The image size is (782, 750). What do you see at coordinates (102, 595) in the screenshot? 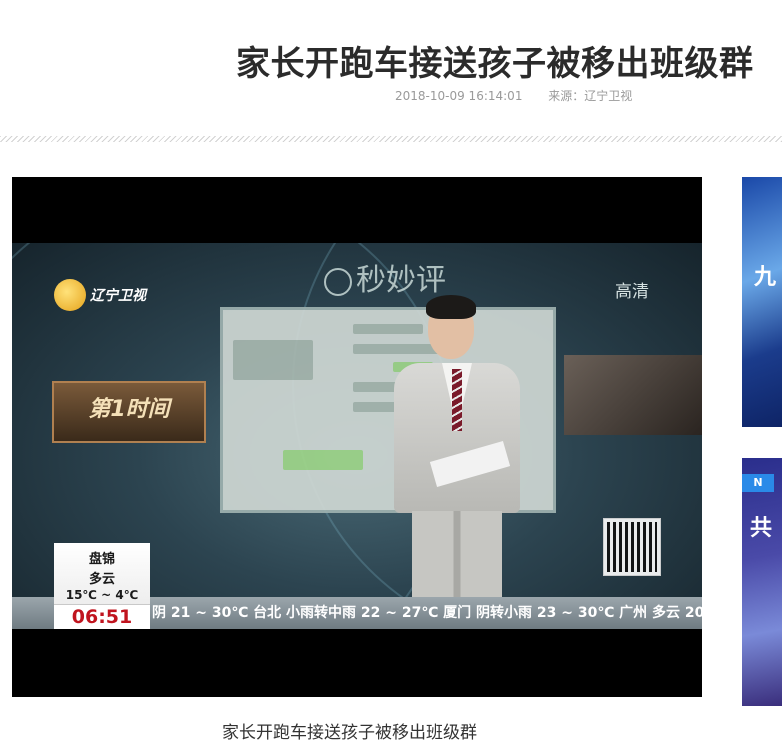
I see `weather-temperature: 15℃ ~ 4℃` at bounding box center [102, 595].